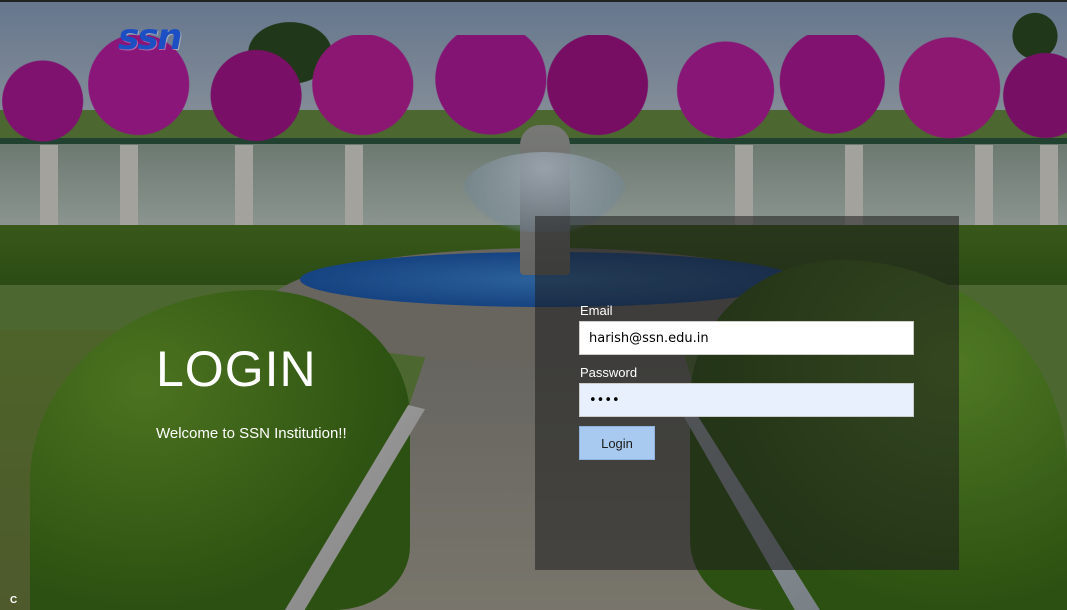 The height and width of the screenshot is (610, 1067). Describe the element at coordinates (236, 369) in the screenshot. I see `page-title: LOGIN` at that location.